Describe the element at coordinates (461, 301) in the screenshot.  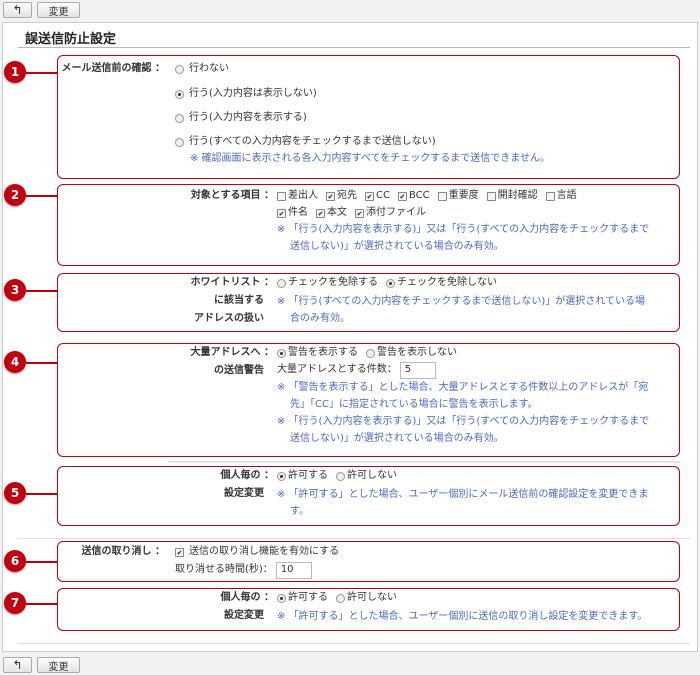
I see `note: ※ 「行う(すべての入力内容をチェックするまで送信しない)」が選択されている場` at that location.